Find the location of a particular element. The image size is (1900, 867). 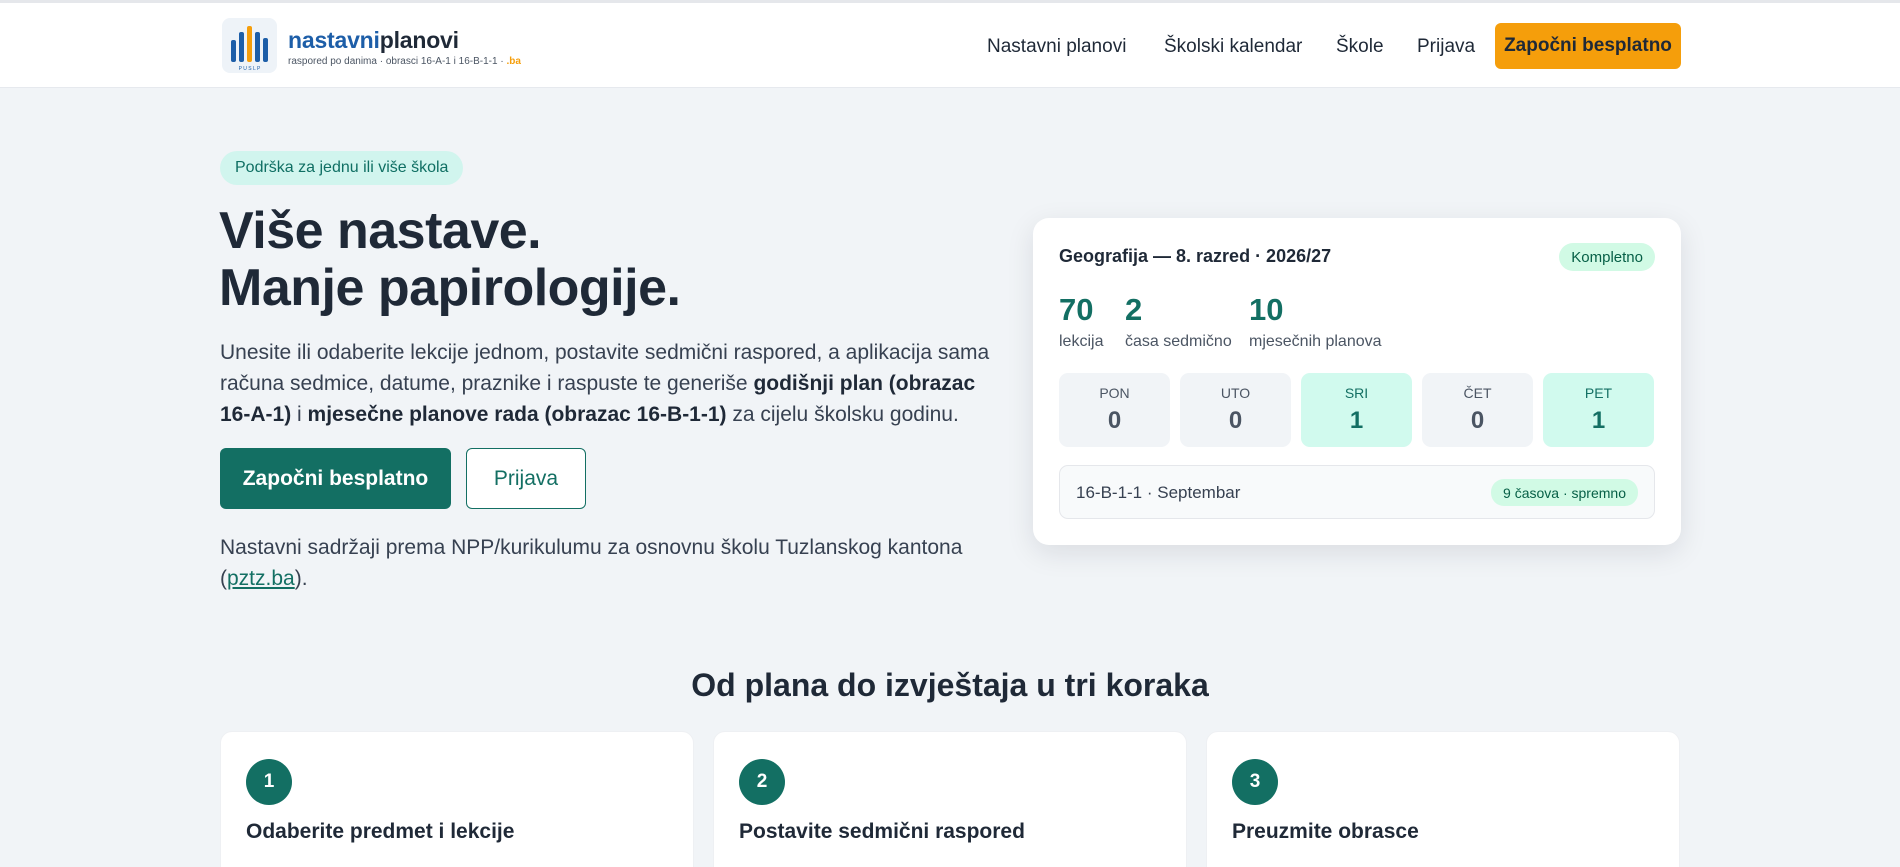

stat-monthly-plans-value: 10 is located at coordinates (1266, 309).